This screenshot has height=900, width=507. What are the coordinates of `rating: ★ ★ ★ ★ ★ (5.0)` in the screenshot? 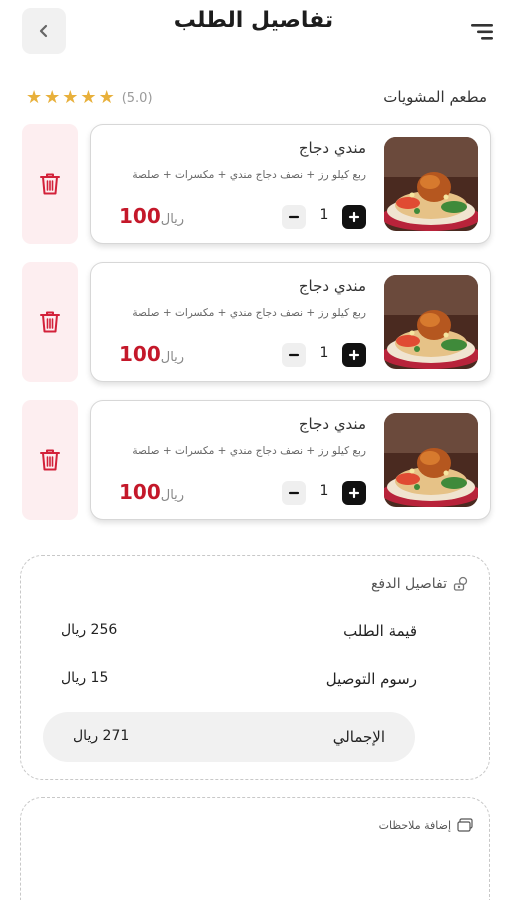 It's located at (89, 98).